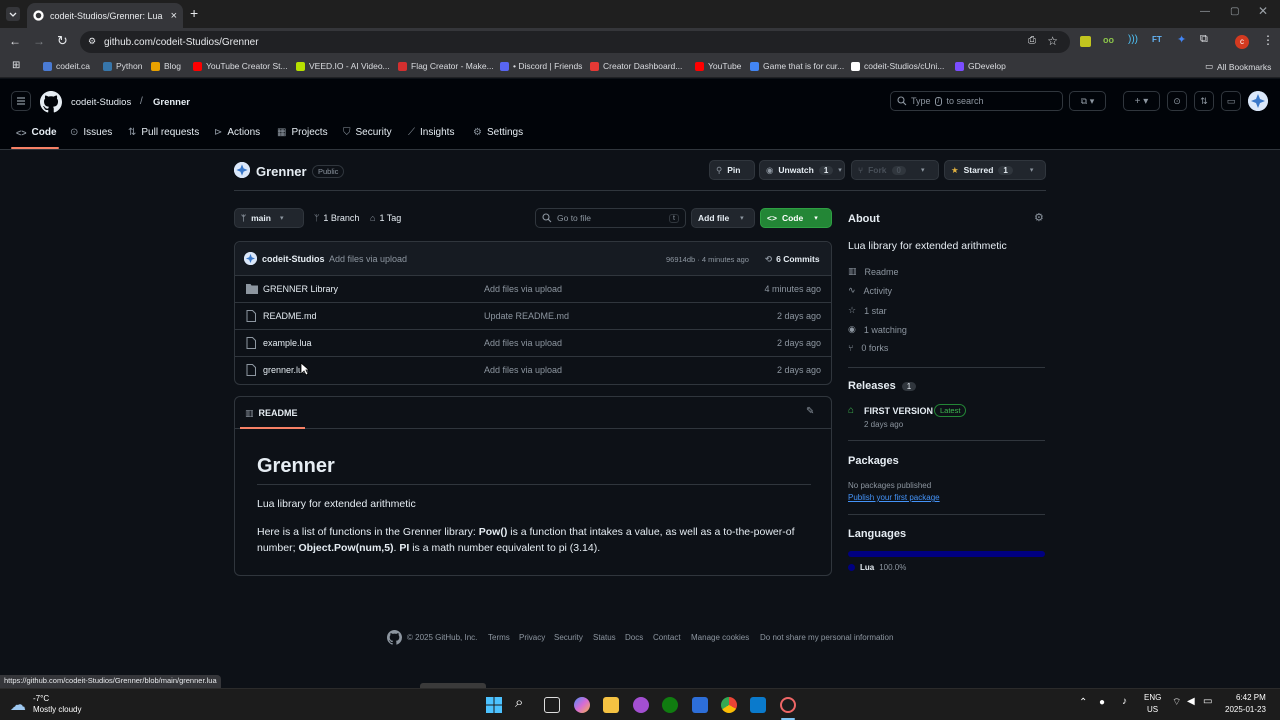  Describe the element at coordinates (641, 705) in the screenshot. I see `obs-app-icon` at that location.